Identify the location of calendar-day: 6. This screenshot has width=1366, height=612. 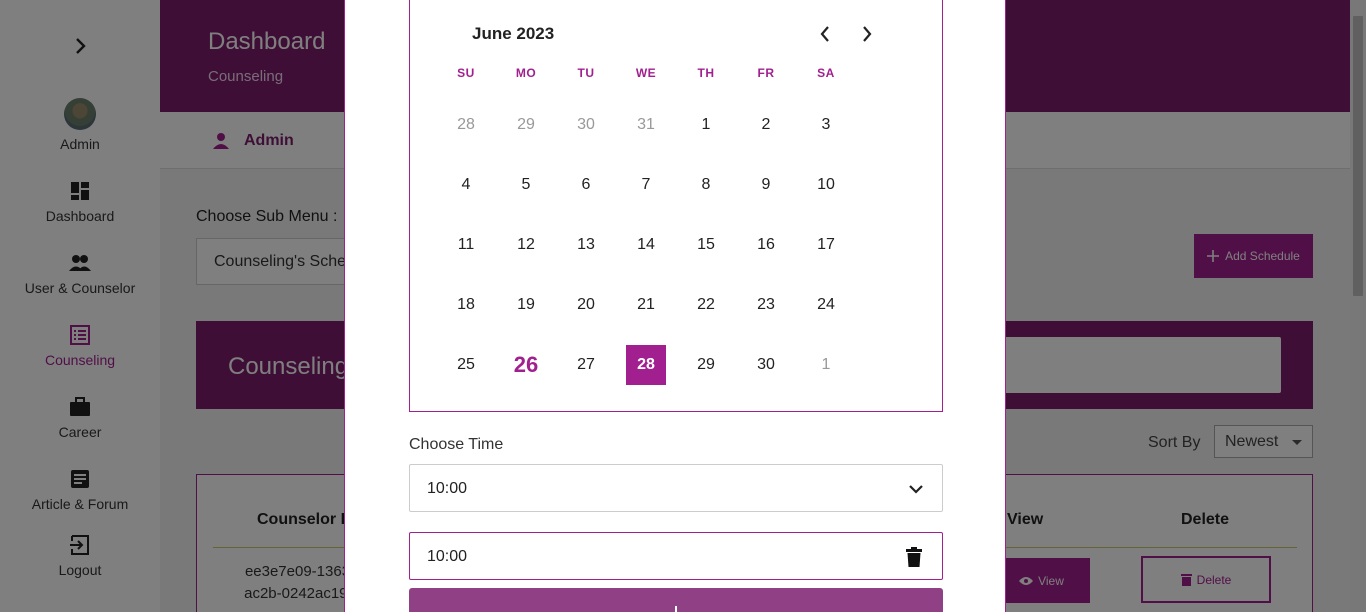
(586, 185).